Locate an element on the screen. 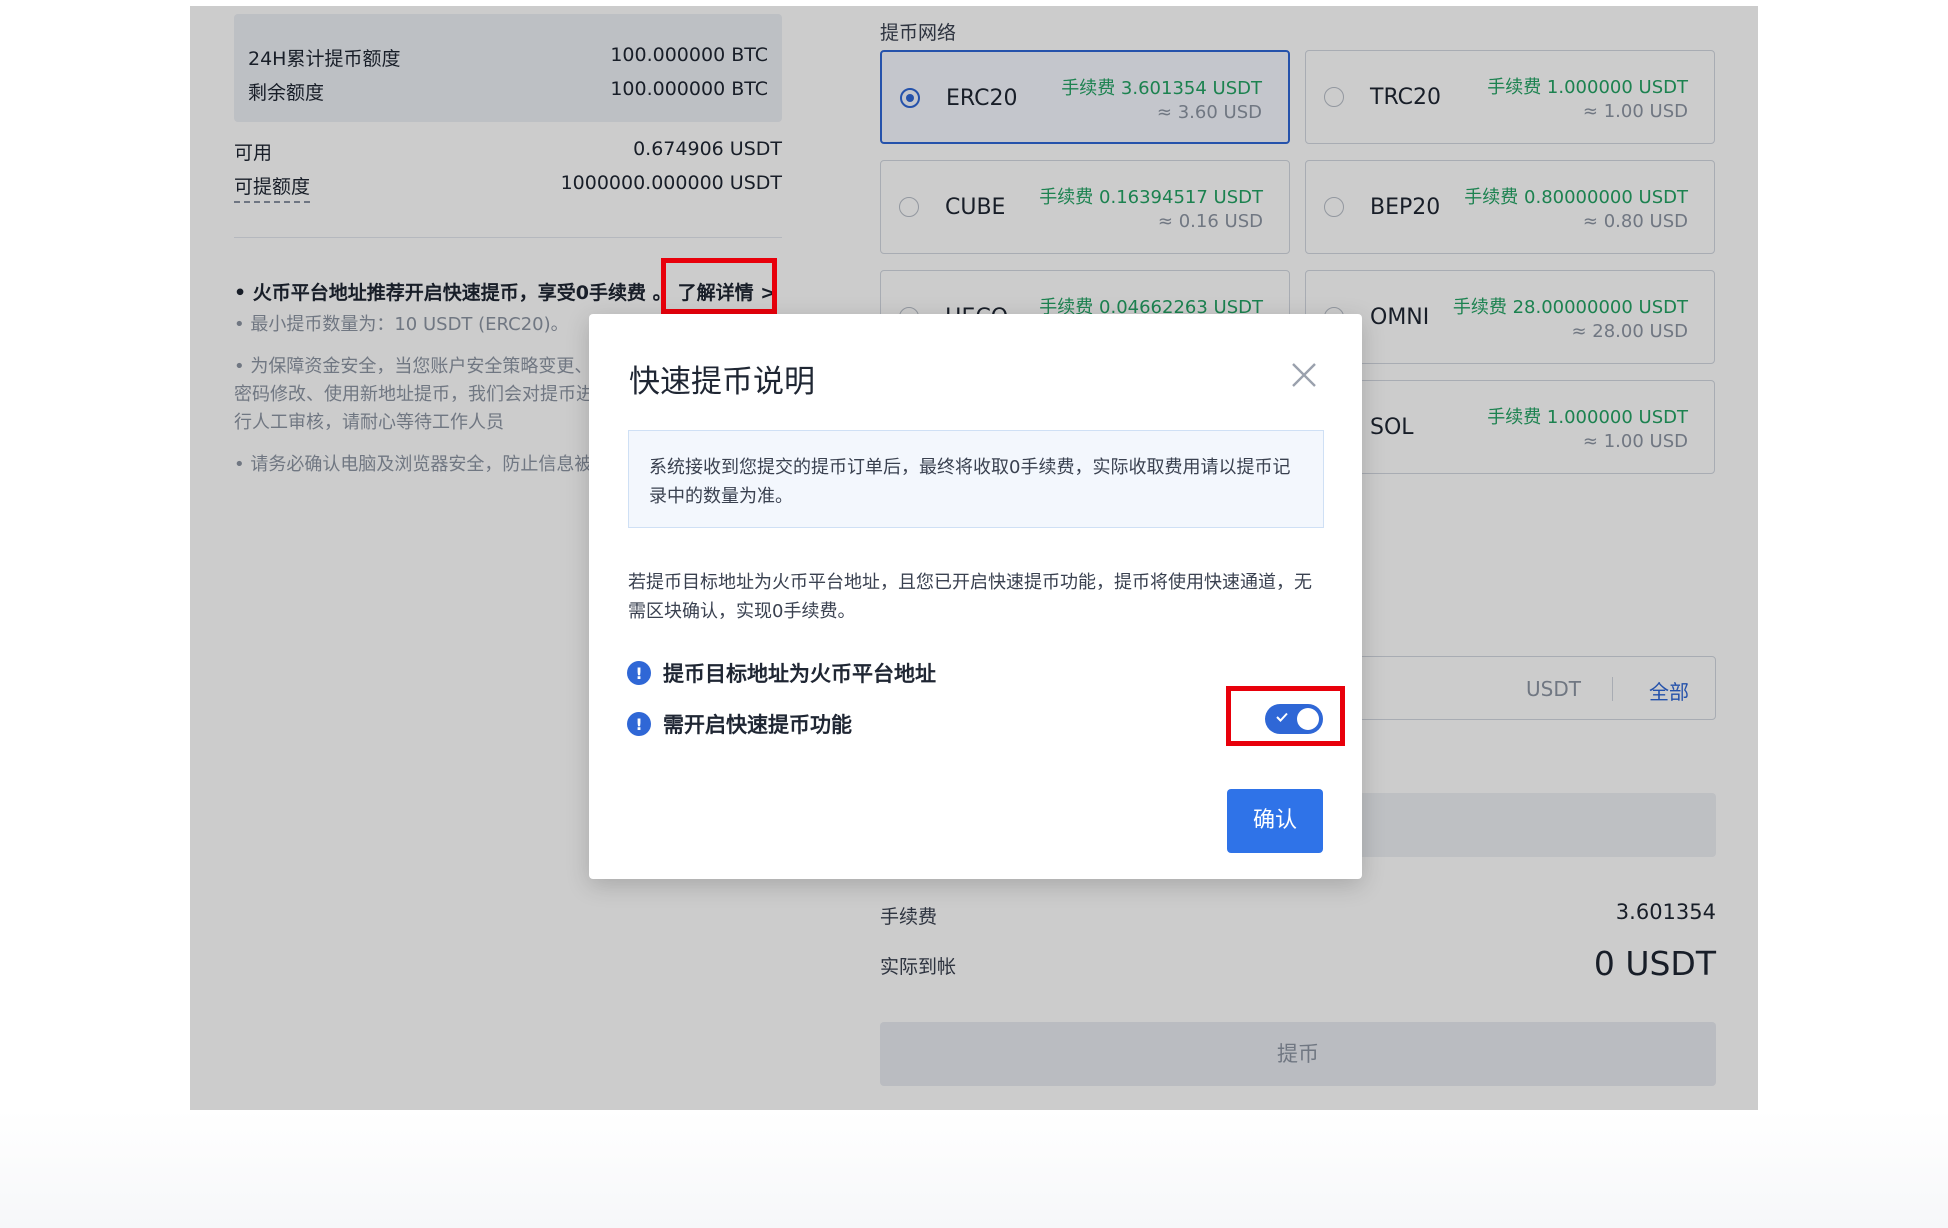 The width and height of the screenshot is (1948, 1228). highlight-toggle is located at coordinates (1285, 716).